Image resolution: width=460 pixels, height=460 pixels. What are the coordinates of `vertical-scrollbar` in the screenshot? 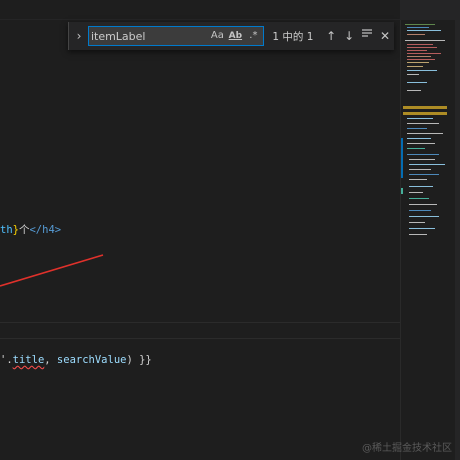 It's located at (457, 240).